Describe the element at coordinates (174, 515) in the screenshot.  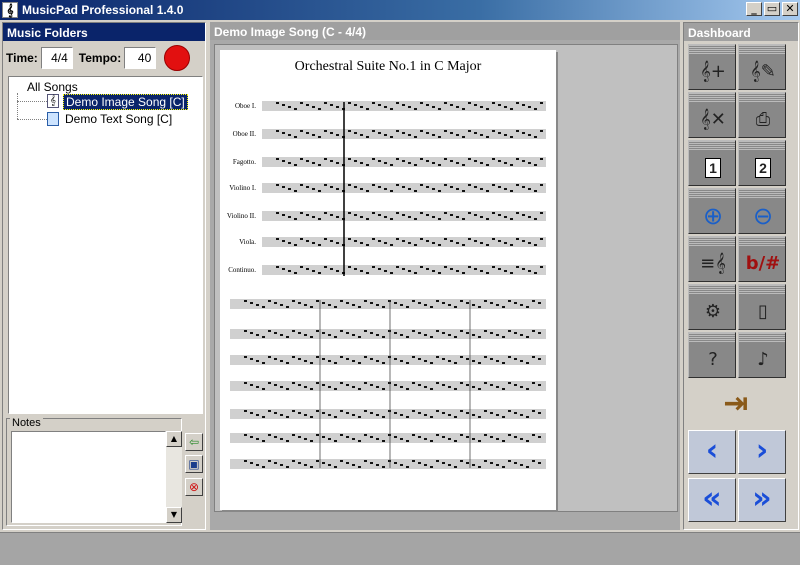
I see `scroll-down-icon: ▼` at that location.